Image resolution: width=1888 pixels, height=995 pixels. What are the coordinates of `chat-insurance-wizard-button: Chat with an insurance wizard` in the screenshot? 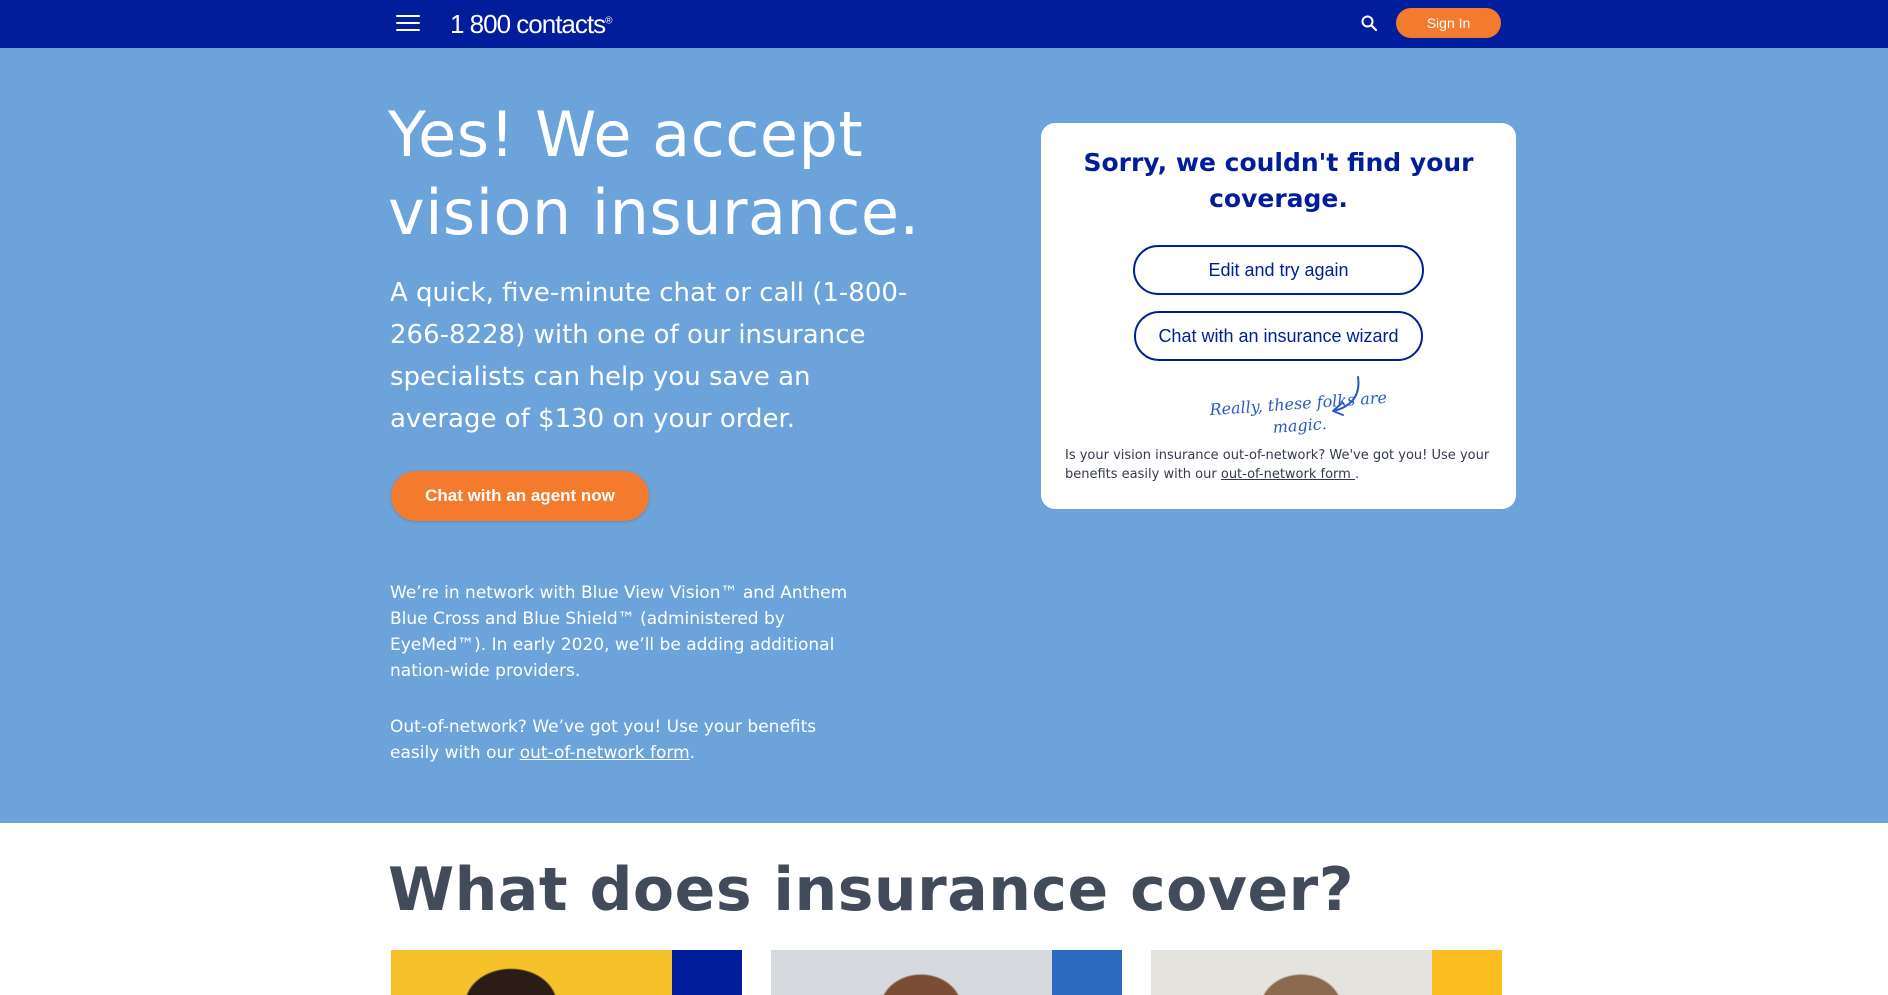 It's located at (1278, 336).